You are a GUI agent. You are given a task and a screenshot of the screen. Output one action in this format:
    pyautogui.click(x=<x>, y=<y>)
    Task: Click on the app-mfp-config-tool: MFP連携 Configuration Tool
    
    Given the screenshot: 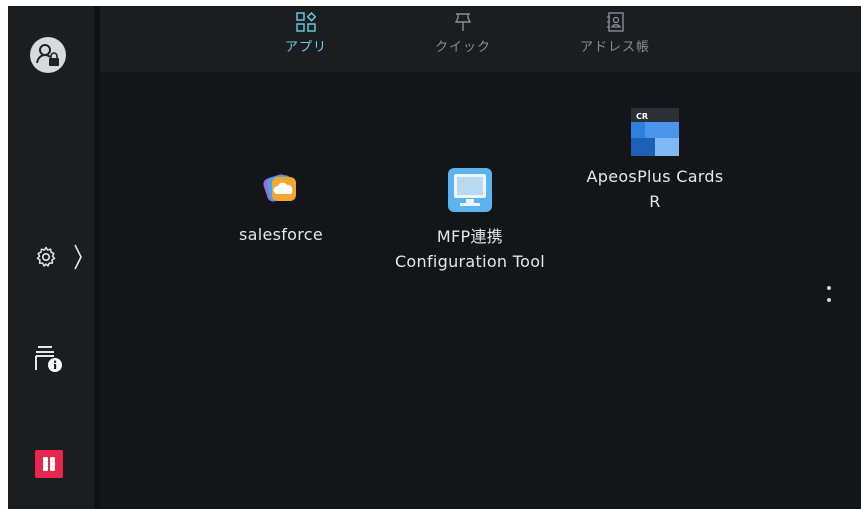 What is the action you would take?
    pyautogui.click(x=470, y=221)
    